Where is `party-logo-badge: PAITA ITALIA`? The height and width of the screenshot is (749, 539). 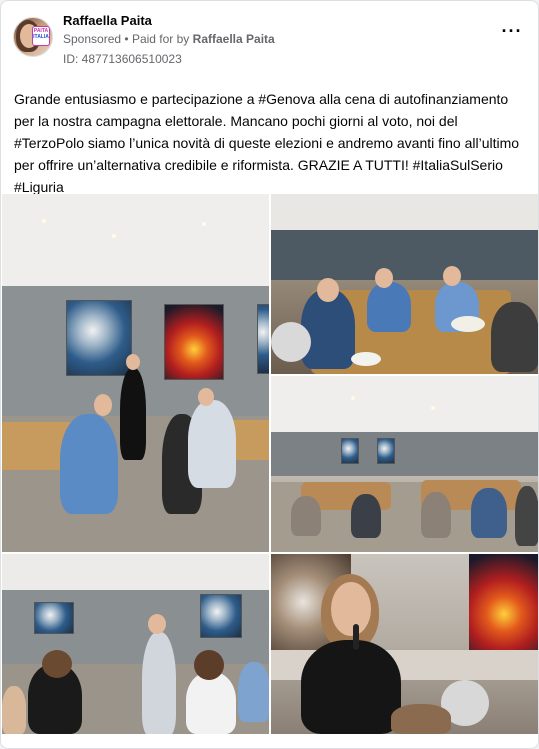
party-logo-badge: PAITA ITALIA is located at coordinates (41, 36).